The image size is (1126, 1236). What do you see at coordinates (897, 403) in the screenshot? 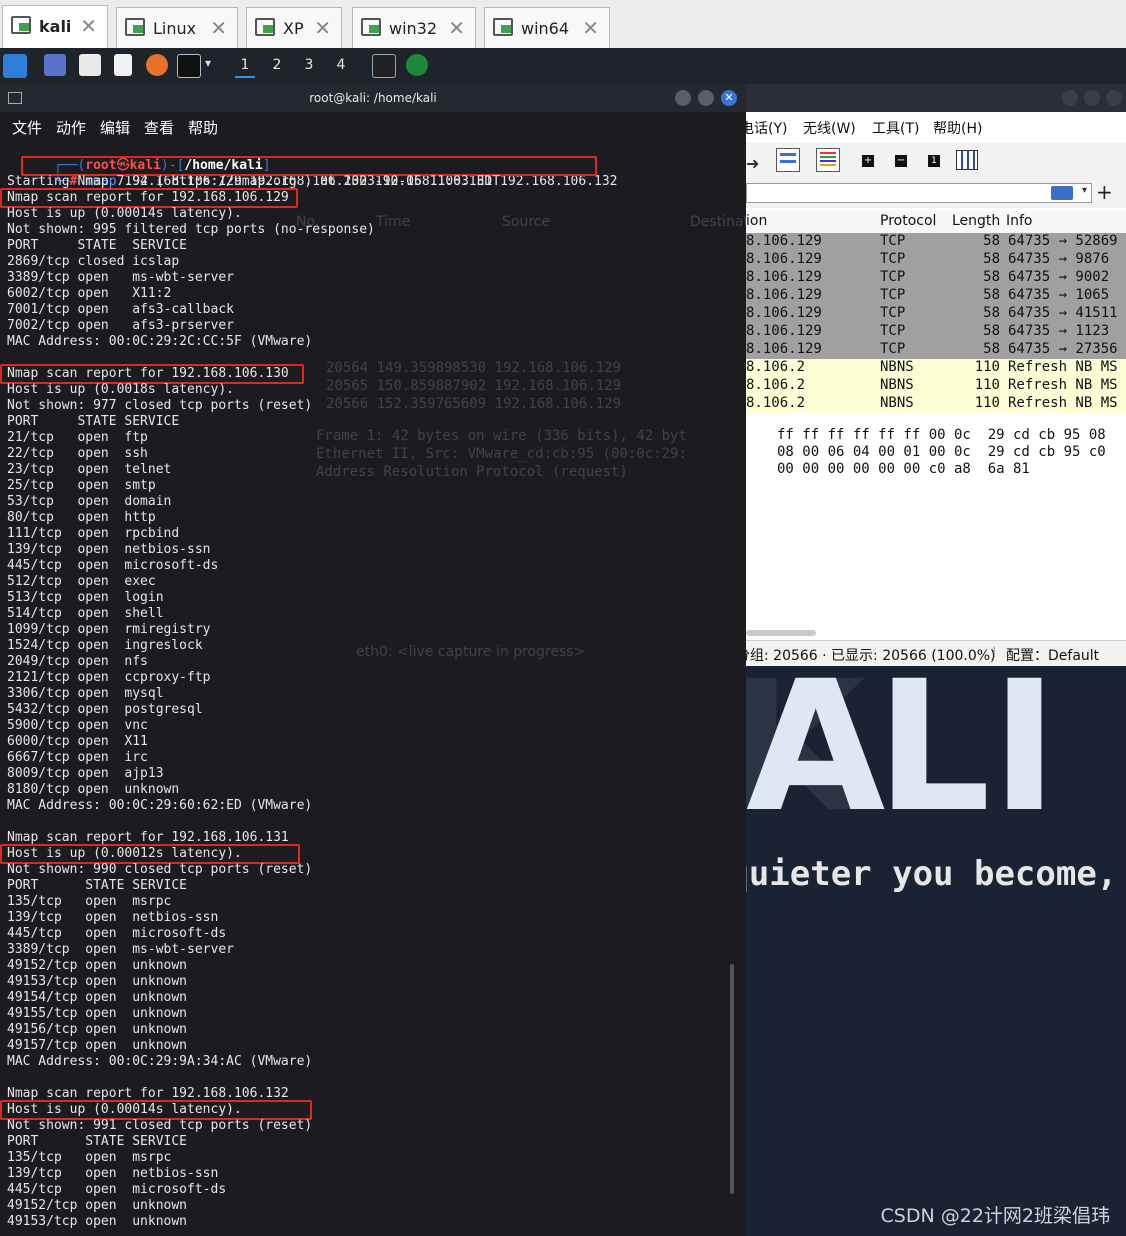
I see `packet-protocol: NBNS` at bounding box center [897, 403].